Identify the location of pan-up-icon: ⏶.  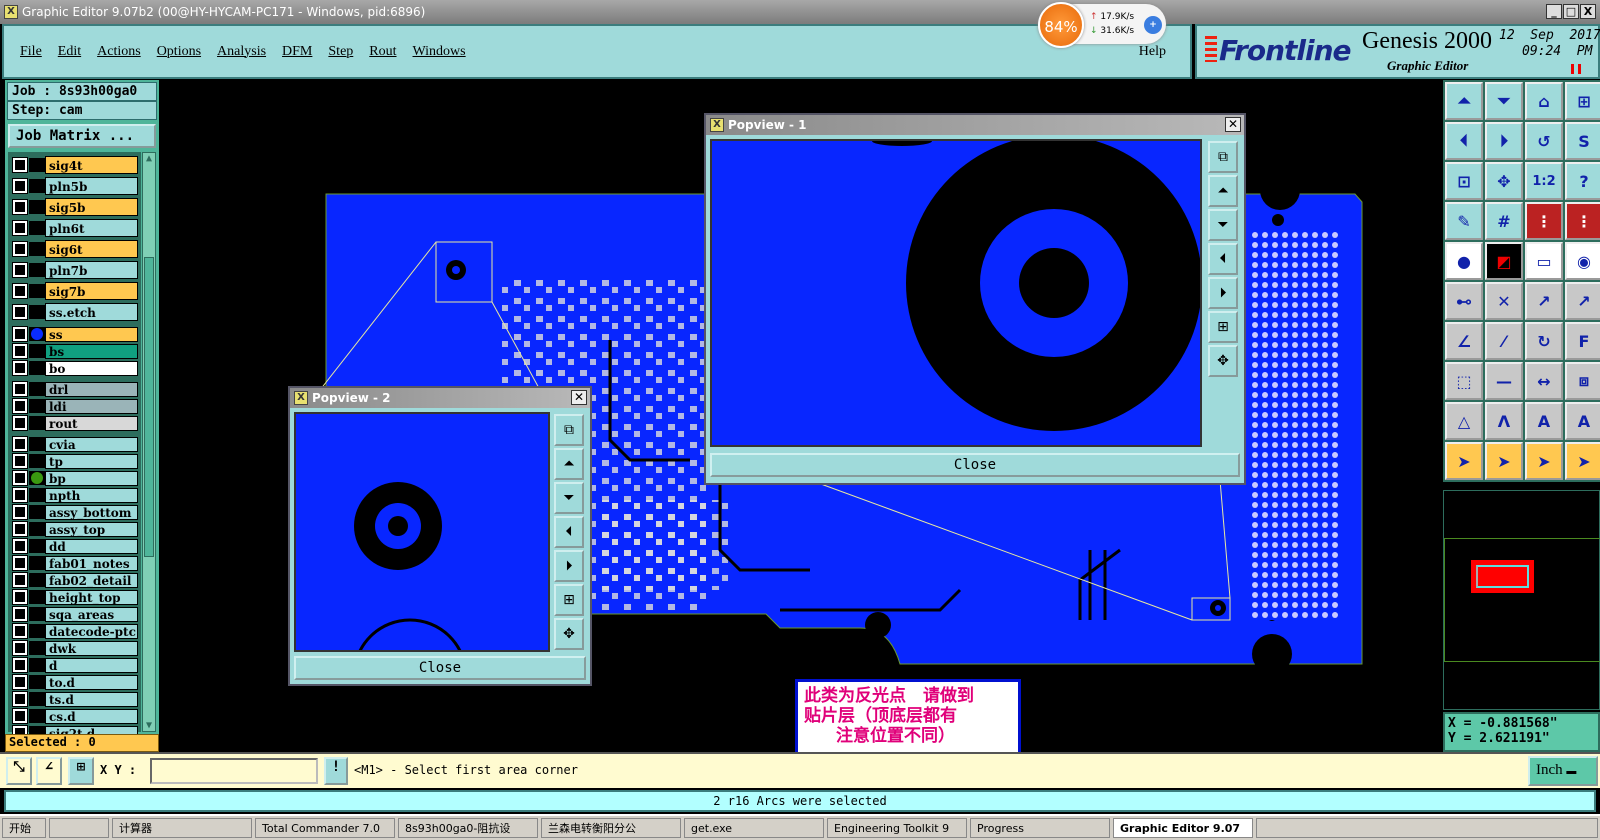
(1223, 191).